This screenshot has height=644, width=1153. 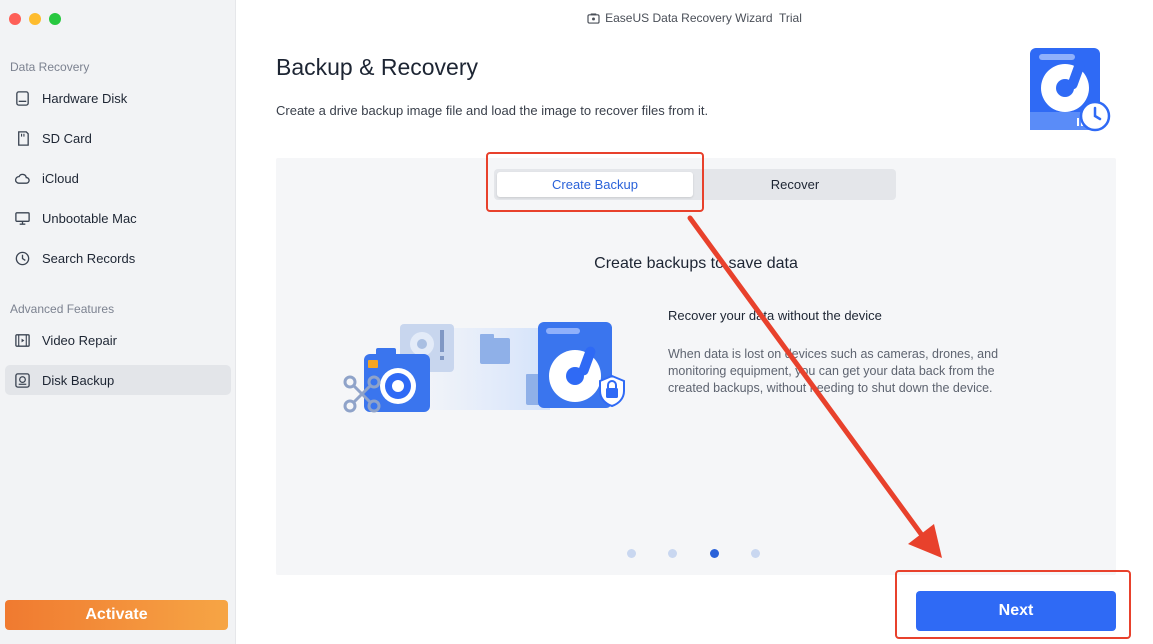 I want to click on minimize-window-button, so click(x=35, y=19).